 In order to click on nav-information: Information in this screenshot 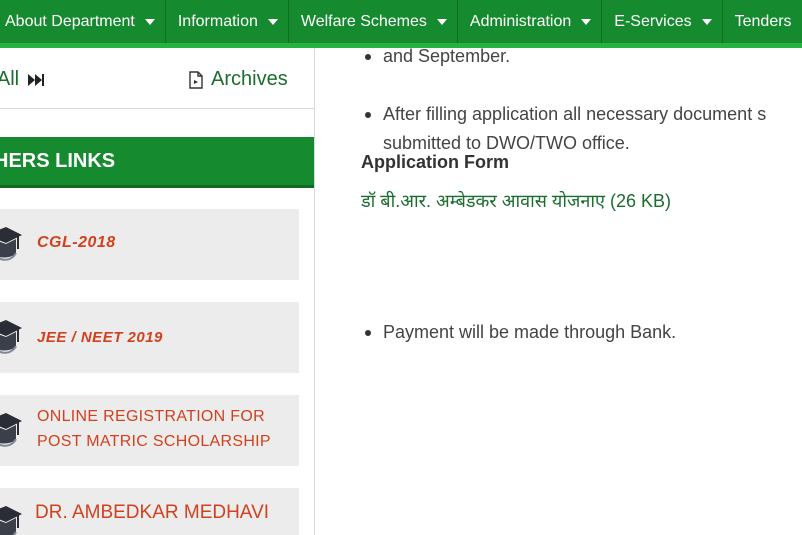, I will do `click(227, 21)`.